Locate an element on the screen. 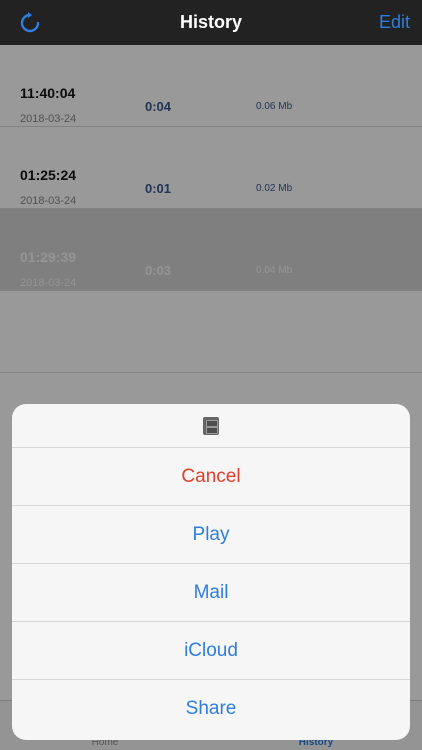 This screenshot has width=422, height=750. file-cabinet-icon is located at coordinates (211, 425).